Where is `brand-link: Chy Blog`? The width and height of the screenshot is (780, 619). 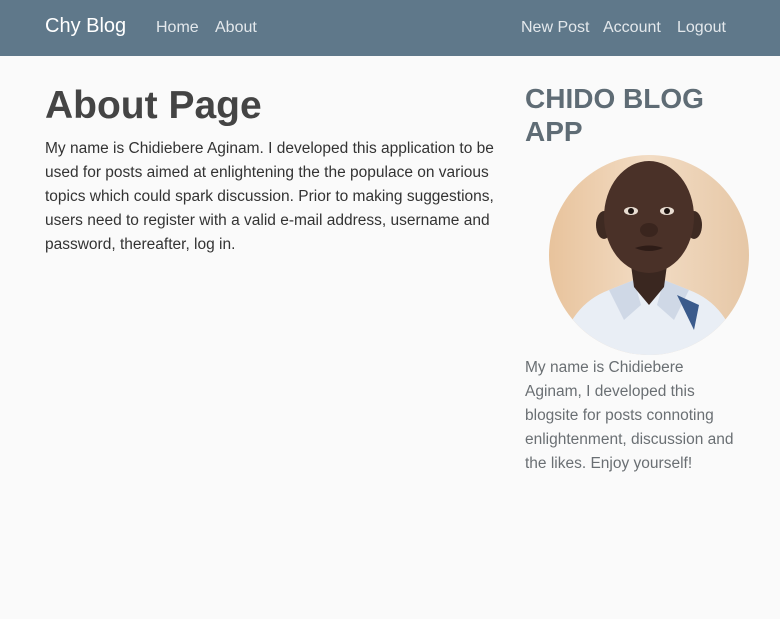 brand-link: Chy Blog is located at coordinates (85, 26).